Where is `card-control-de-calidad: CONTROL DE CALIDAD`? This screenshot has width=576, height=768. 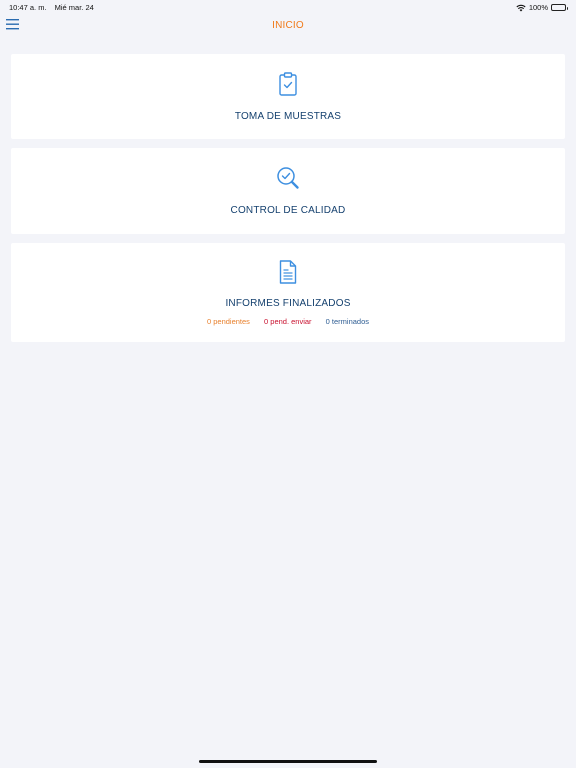
card-control-de-calidad: CONTROL DE CALIDAD is located at coordinates (288, 191).